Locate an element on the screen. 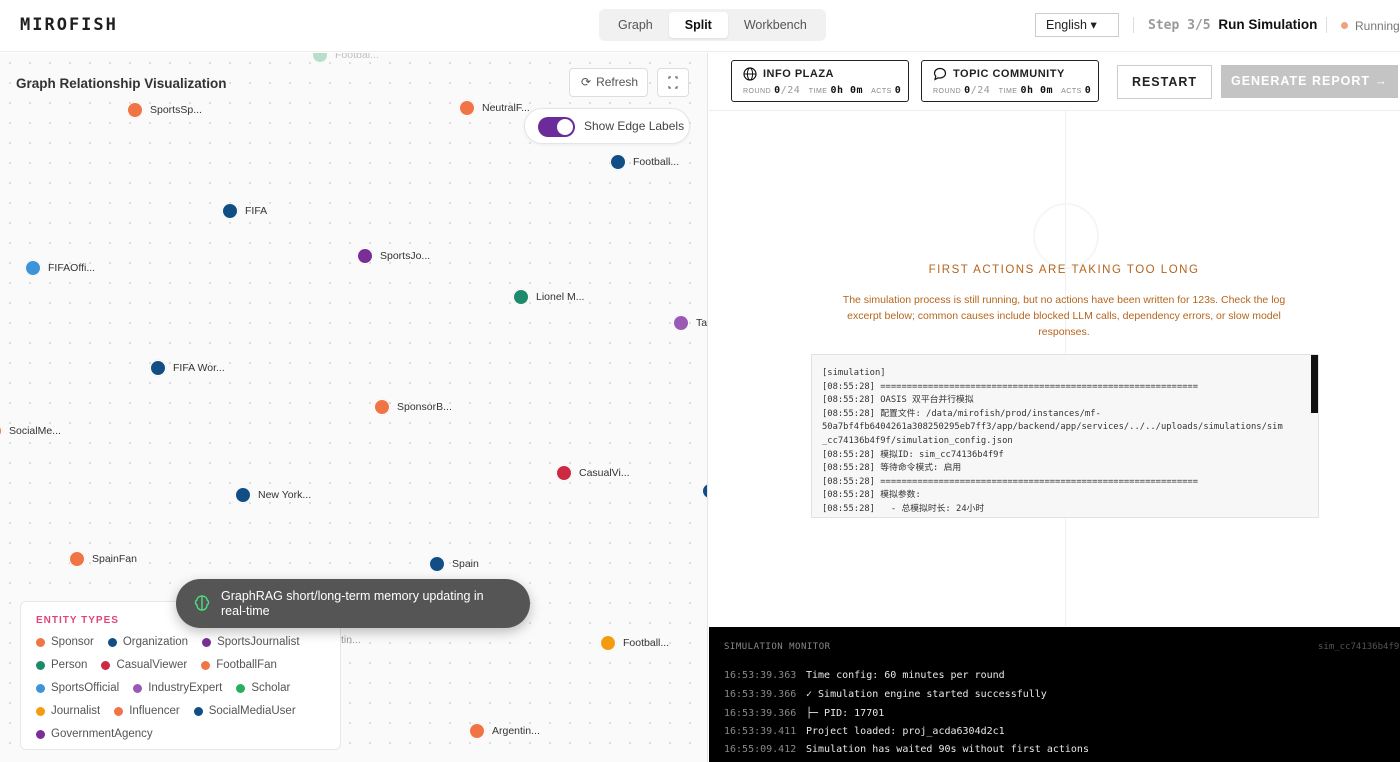 The image size is (1400, 762). legend-label: Organization is located at coordinates (155, 642).